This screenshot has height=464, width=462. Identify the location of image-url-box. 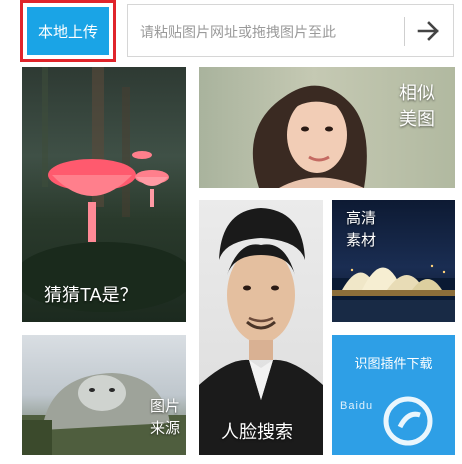
(290, 30).